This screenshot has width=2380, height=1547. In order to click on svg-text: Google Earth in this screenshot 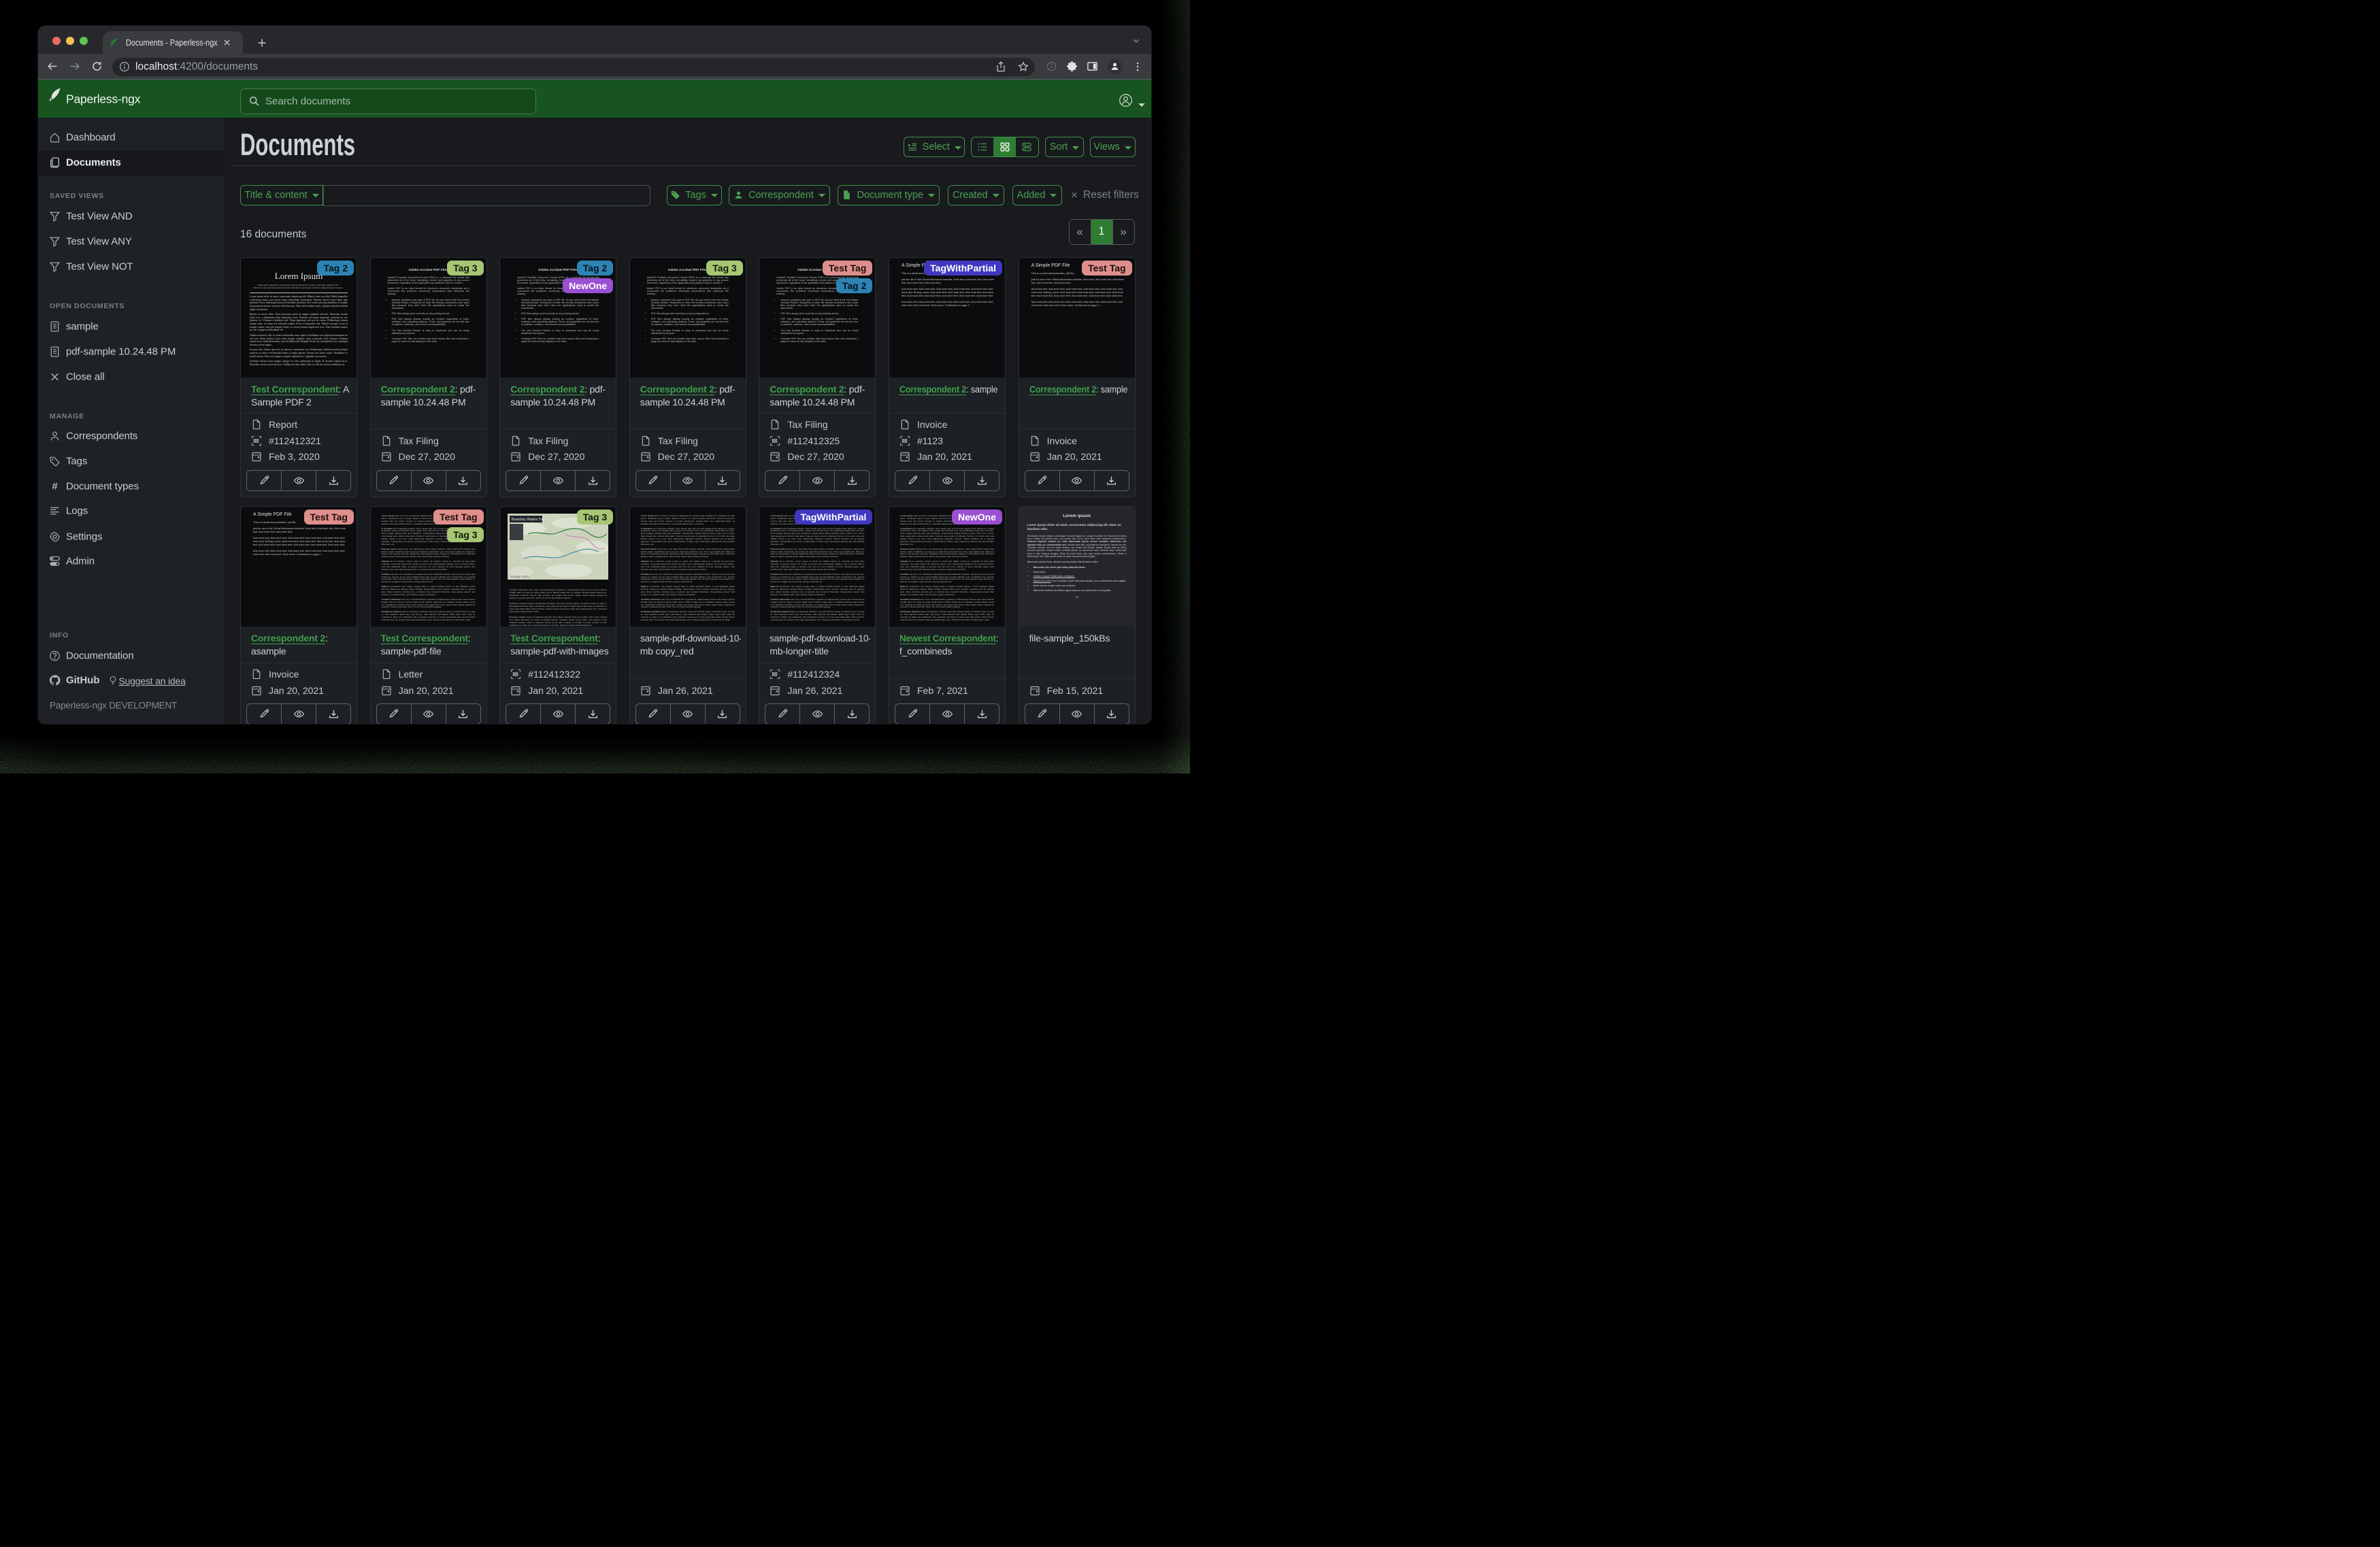, I will do `click(520, 576)`.